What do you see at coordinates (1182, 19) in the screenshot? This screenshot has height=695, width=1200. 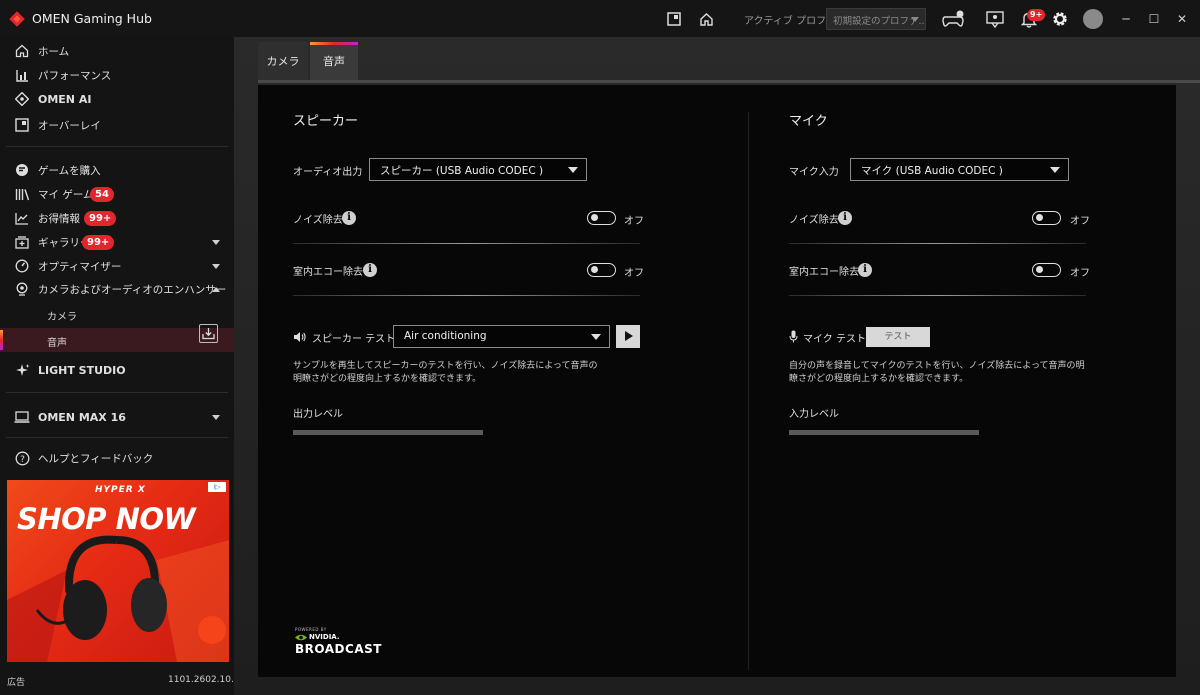 I see `close-icon: ✕` at bounding box center [1182, 19].